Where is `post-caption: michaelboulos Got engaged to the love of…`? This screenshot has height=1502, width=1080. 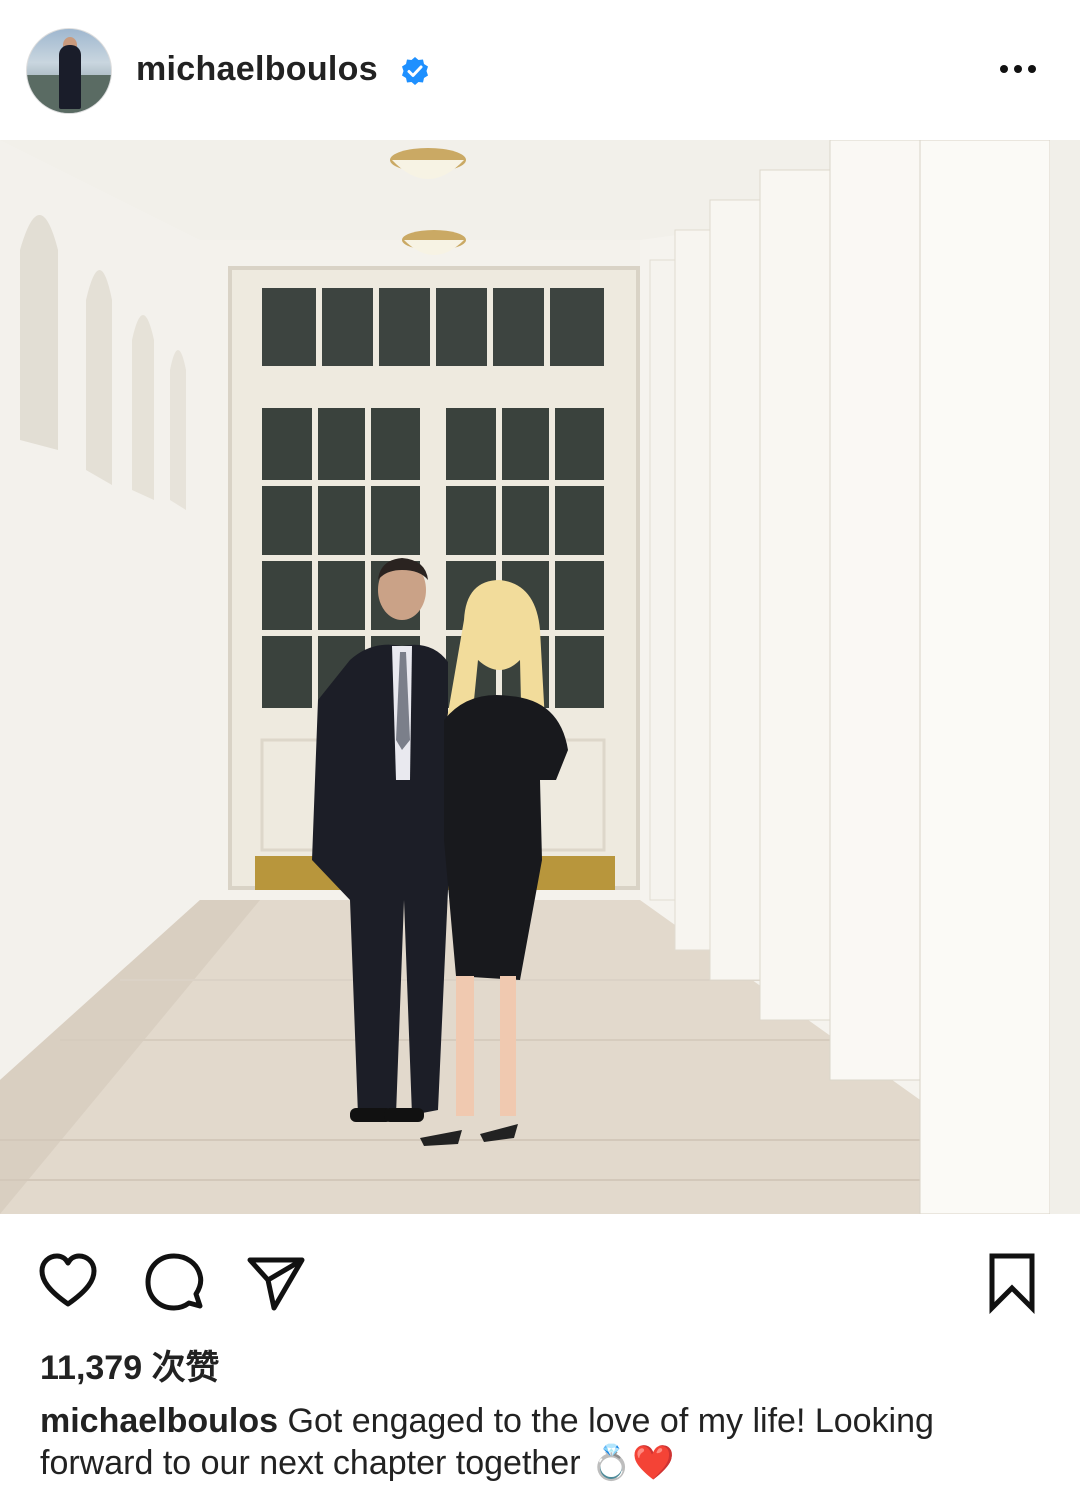 post-caption: michaelboulos Got engaged to the love of… is located at coordinates (545, 1442).